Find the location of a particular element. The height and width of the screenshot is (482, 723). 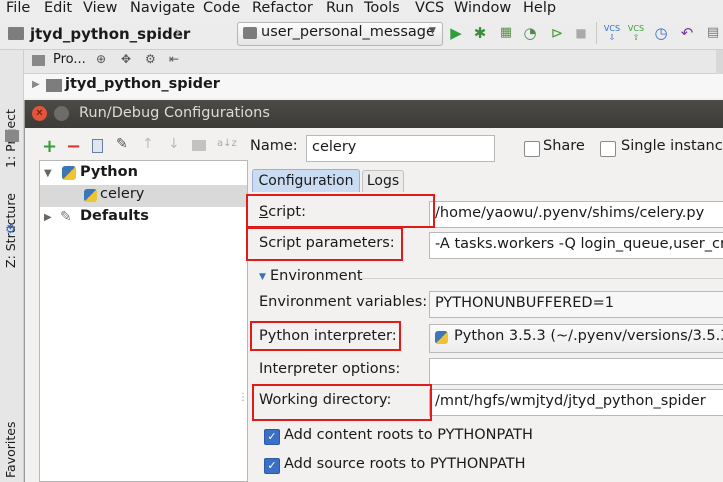

environment-section-label: Environment is located at coordinates (316, 276).